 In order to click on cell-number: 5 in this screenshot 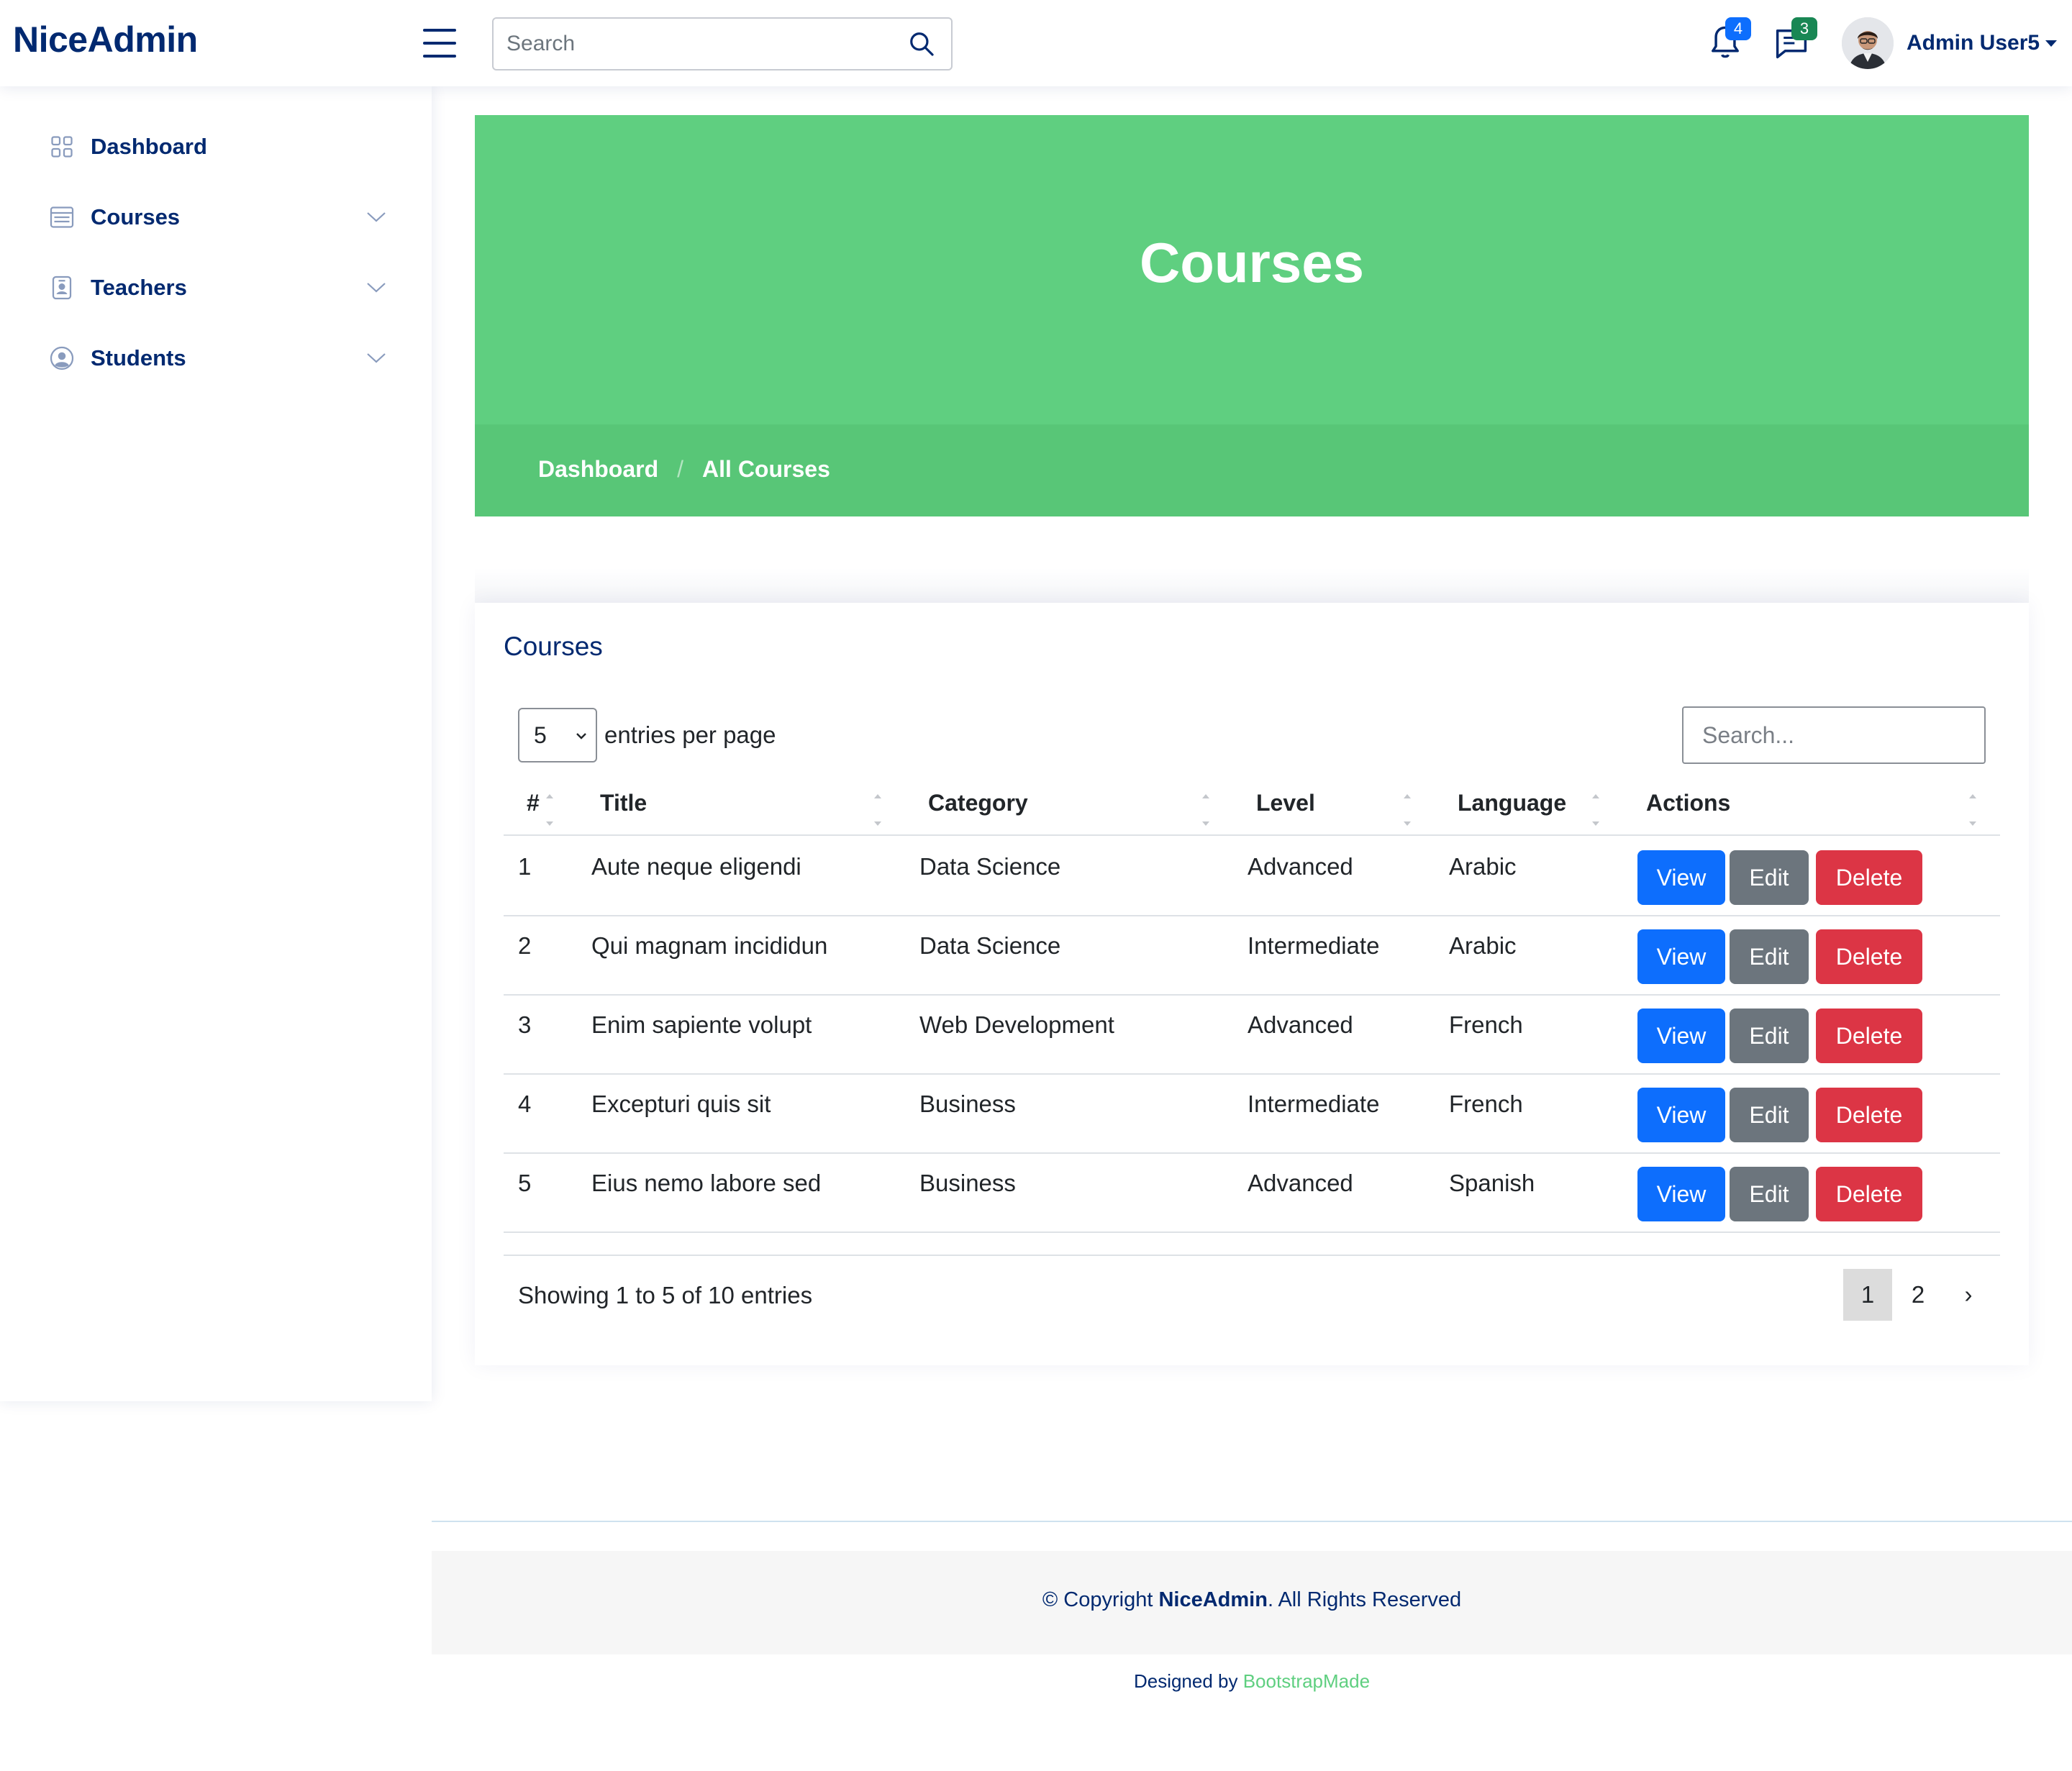, I will do `click(525, 1183)`.